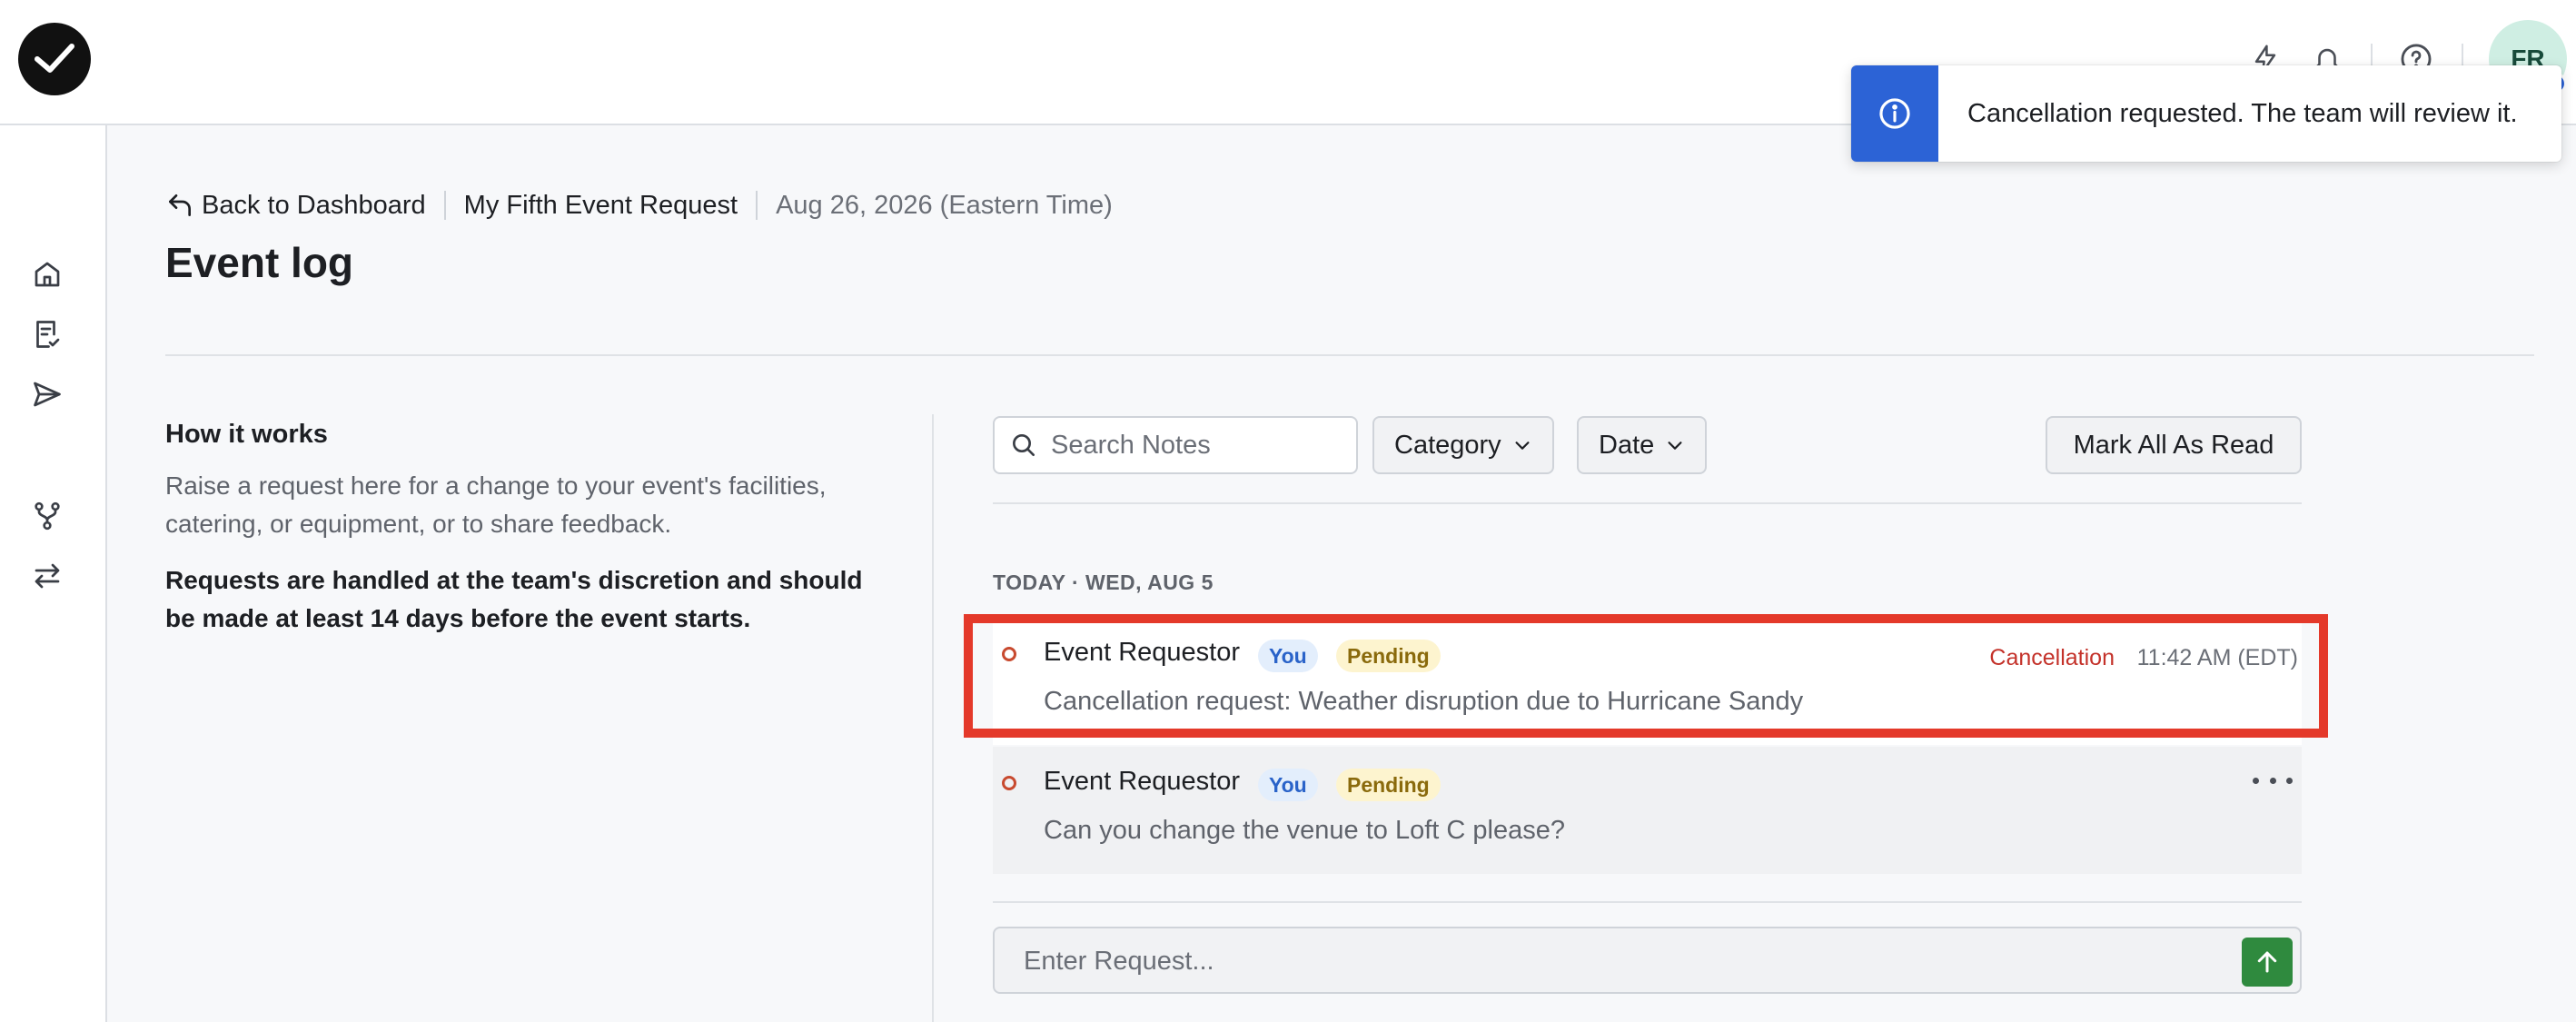  Describe the element at coordinates (933, 718) in the screenshot. I see `column-divider` at that location.